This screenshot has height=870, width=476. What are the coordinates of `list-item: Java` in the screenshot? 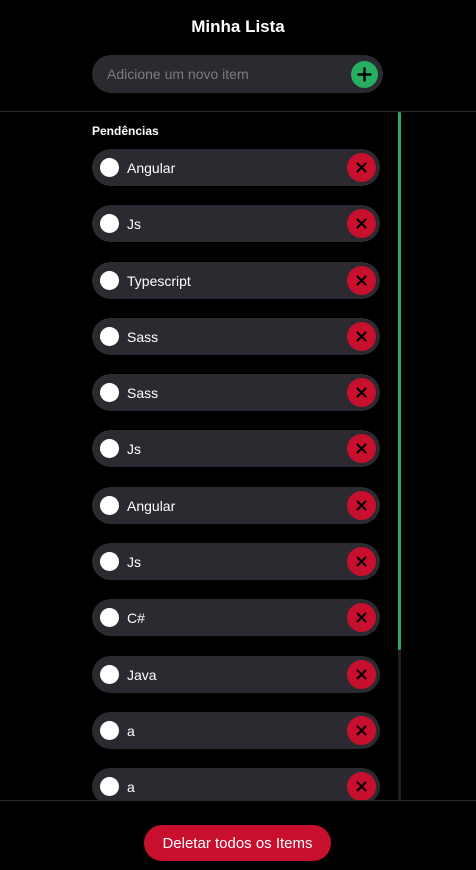 It's located at (236, 674).